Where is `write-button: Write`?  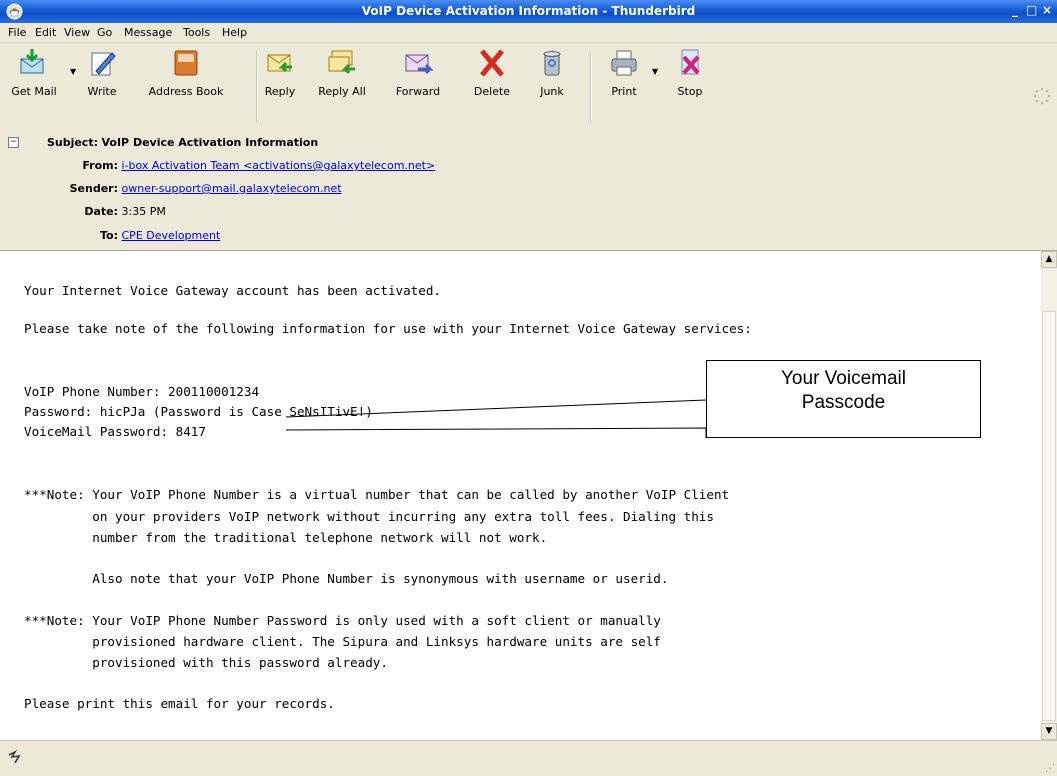
write-button: Write is located at coordinates (102, 87).